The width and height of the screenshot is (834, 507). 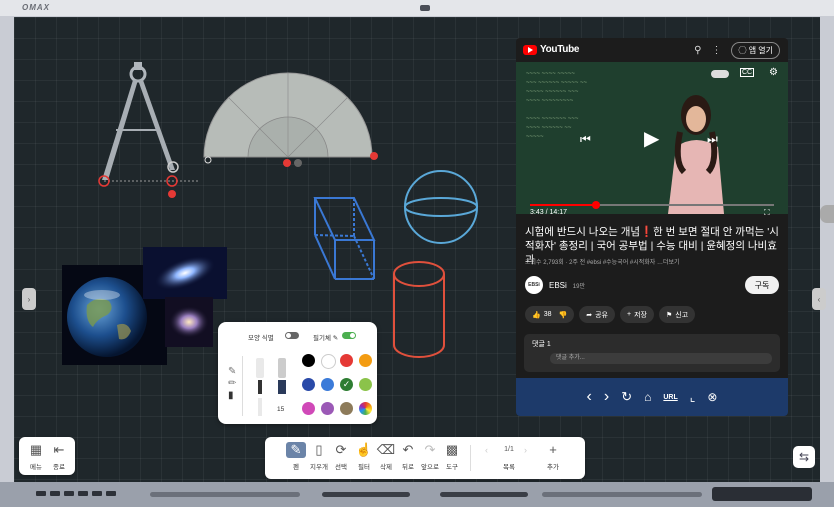 What do you see at coordinates (344, 238) in the screenshot?
I see `cuboid-drawing` at bounding box center [344, 238].